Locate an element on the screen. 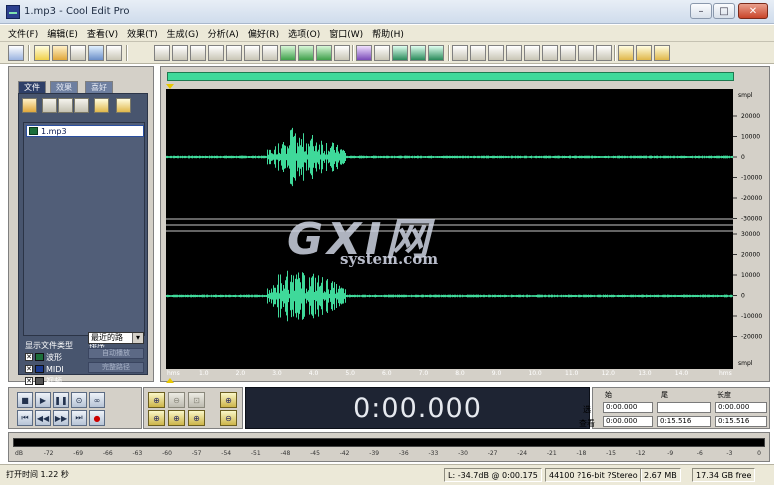 The width and height of the screenshot is (774, 485). menu-favorites: 偏好(R) is located at coordinates (263, 33).